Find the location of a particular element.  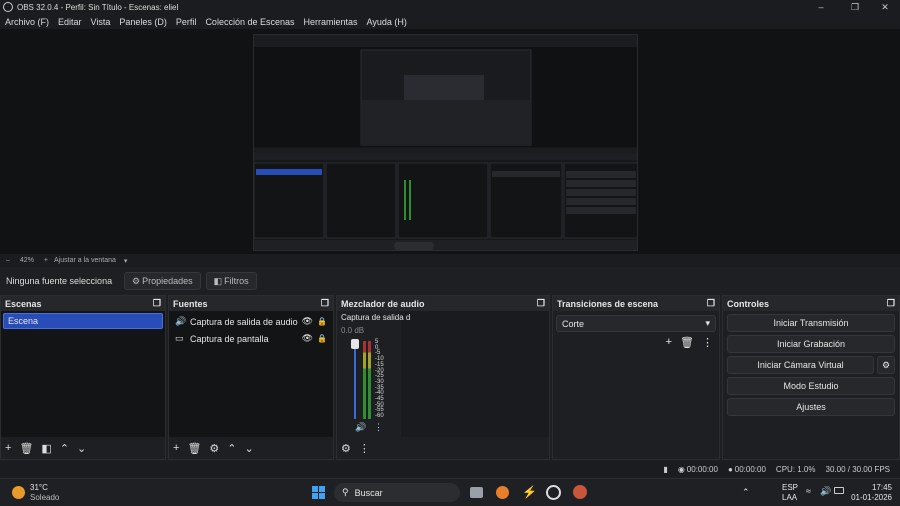

menu-vista: Vista is located at coordinates (101, 22).